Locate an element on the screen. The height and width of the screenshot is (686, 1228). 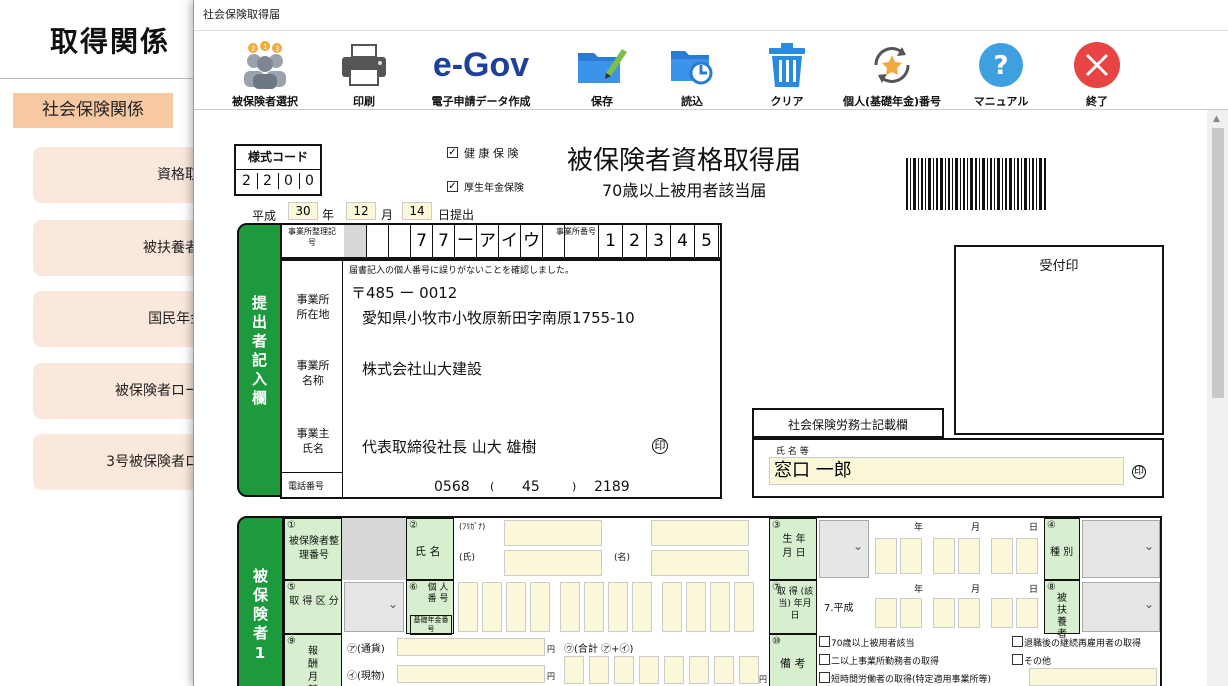
pension-insurance-checkbox: ✓ is located at coordinates (452, 186).